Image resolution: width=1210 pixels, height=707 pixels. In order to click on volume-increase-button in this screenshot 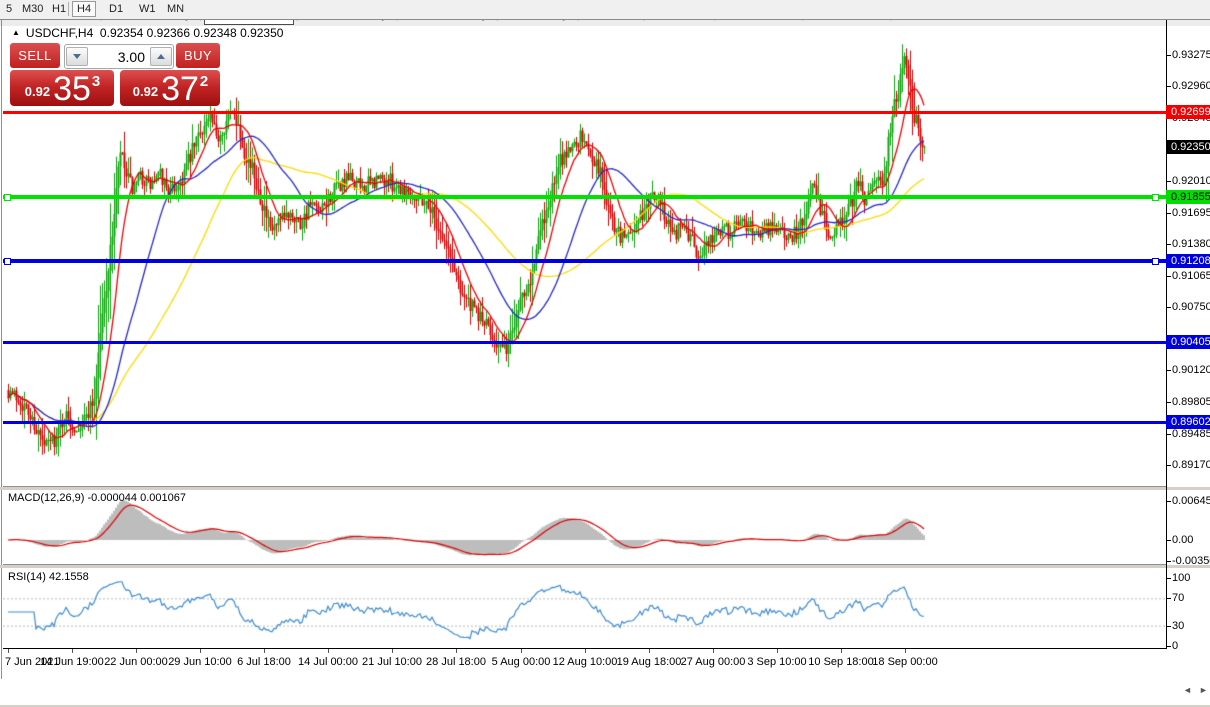, I will do `click(161, 56)`.